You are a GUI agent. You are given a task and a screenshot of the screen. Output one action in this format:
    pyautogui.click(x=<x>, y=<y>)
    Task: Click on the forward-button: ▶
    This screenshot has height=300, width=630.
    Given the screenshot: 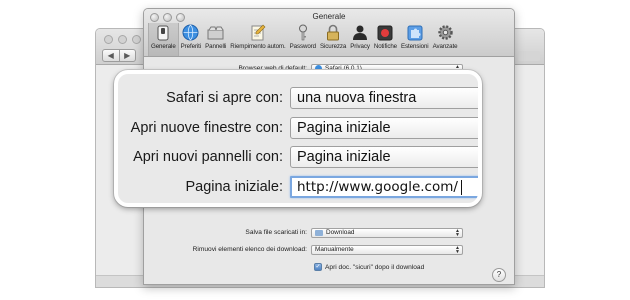 What is the action you would take?
    pyautogui.click(x=127, y=55)
    